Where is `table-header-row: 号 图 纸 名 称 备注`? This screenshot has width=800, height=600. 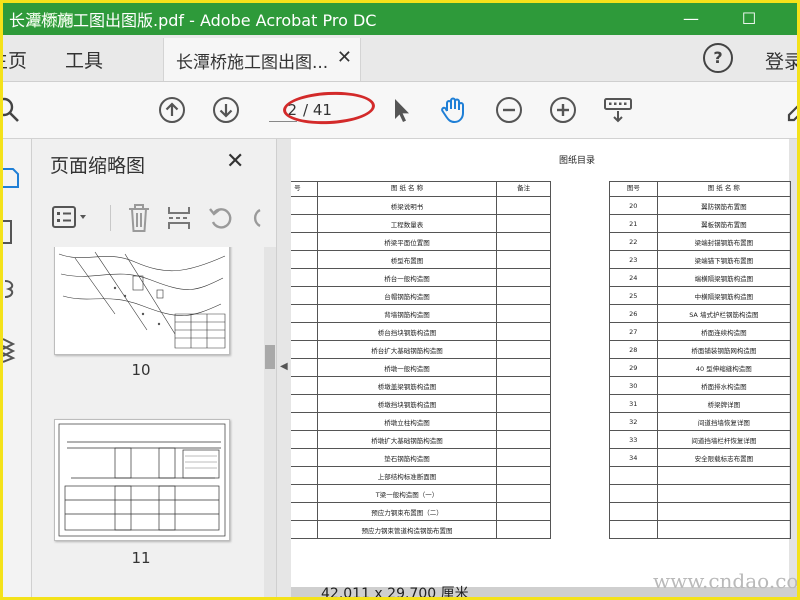
table-header-row: 号 图 纸 名 称 备注 is located at coordinates (421, 189).